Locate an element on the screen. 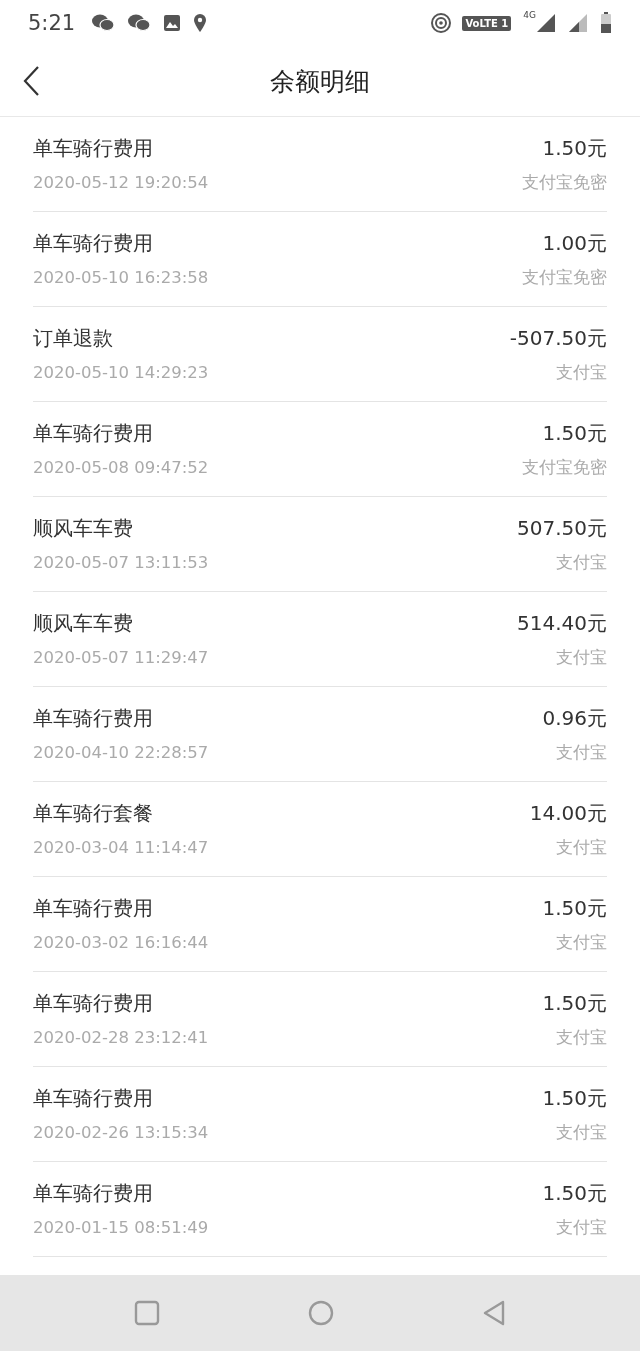  record-date: 2020-03-02 16:16:44 is located at coordinates (121, 942).